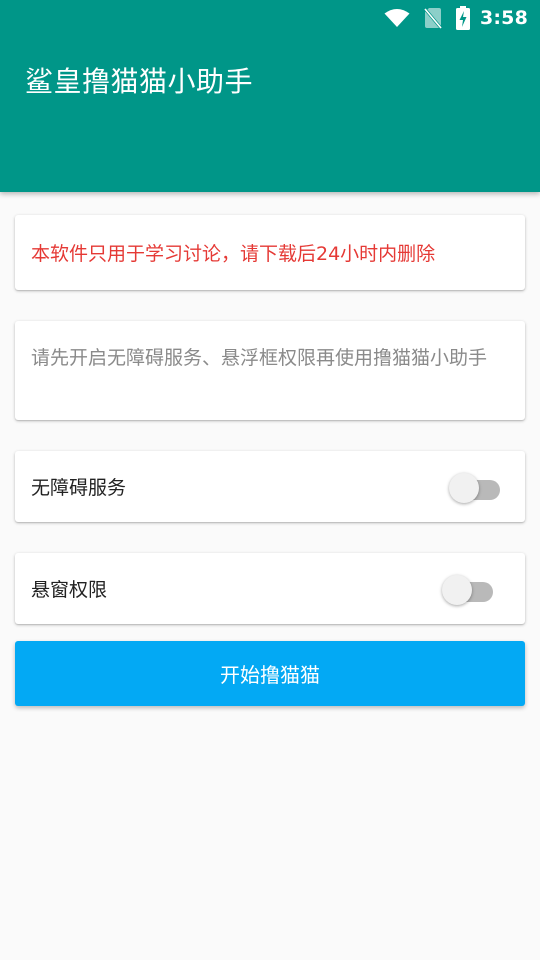 This screenshot has width=540, height=960. I want to click on warning-card: 本软件只用于学习讨论，请下载后24小时内删除, so click(270, 252).